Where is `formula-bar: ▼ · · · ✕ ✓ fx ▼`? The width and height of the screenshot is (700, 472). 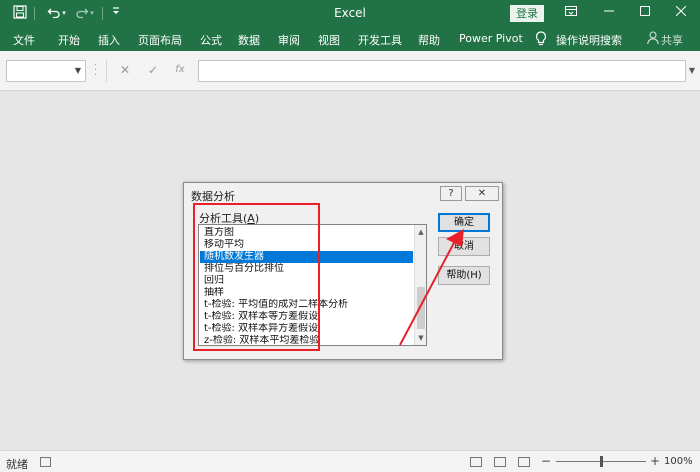 formula-bar: ▼ · · · ✕ ✓ fx ▼ is located at coordinates (350, 71).